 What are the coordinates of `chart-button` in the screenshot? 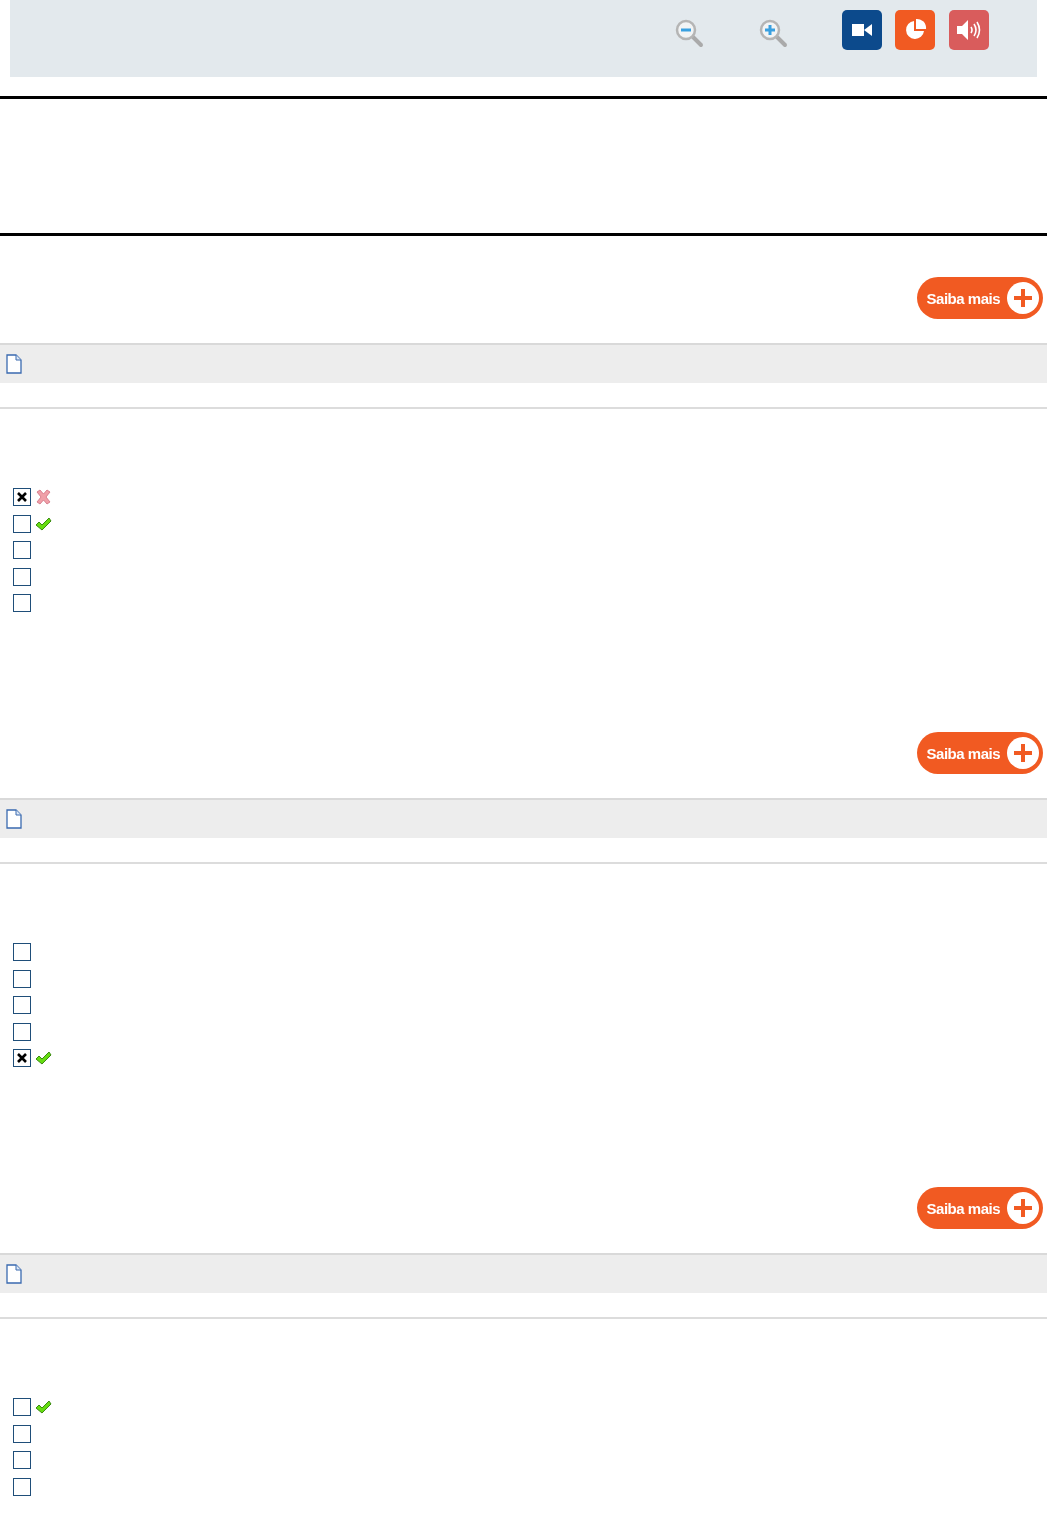 It's located at (915, 30).